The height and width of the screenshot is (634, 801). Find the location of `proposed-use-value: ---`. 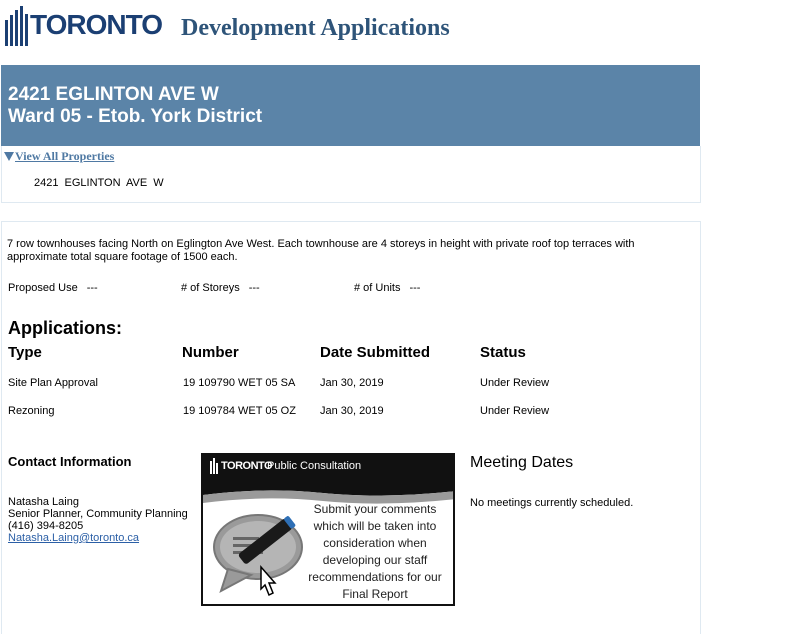

proposed-use-value: --- is located at coordinates (92, 288).